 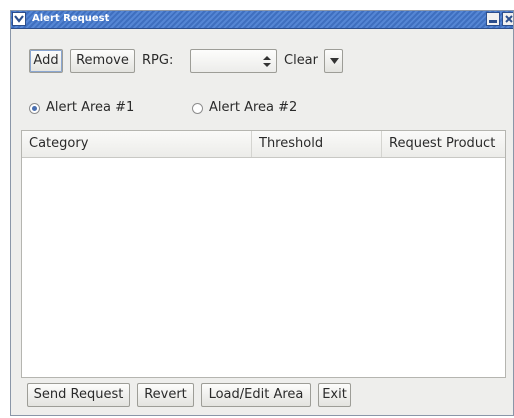 What do you see at coordinates (267, 61) in the screenshot?
I see `spinner-arrows-icon` at bounding box center [267, 61].